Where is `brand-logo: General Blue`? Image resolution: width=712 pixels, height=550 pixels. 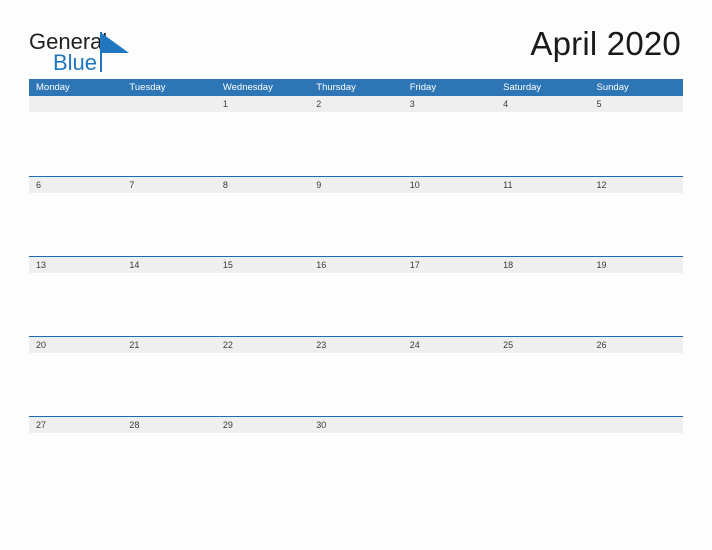
brand-logo: General Blue is located at coordinates (109, 53).